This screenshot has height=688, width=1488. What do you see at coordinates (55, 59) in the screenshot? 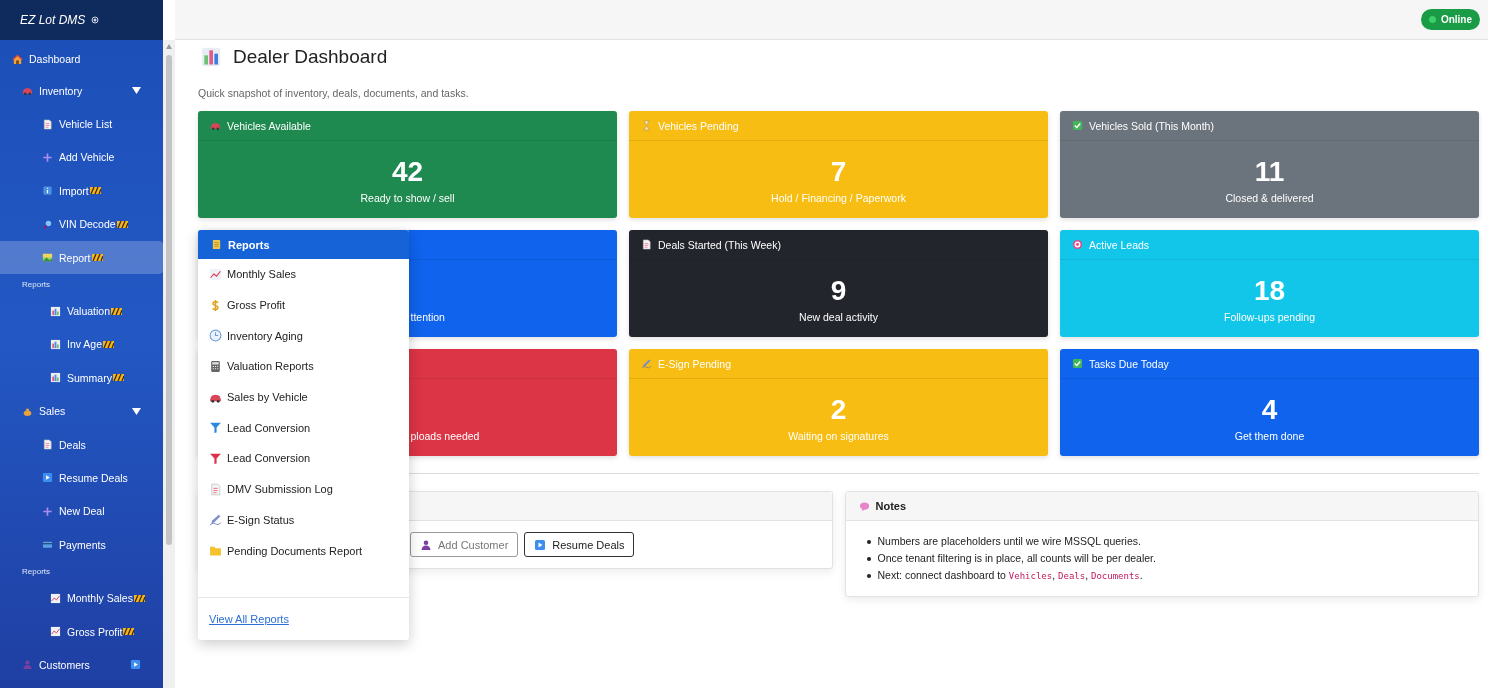
I see `sidebar-item-label: Dashboard` at bounding box center [55, 59].